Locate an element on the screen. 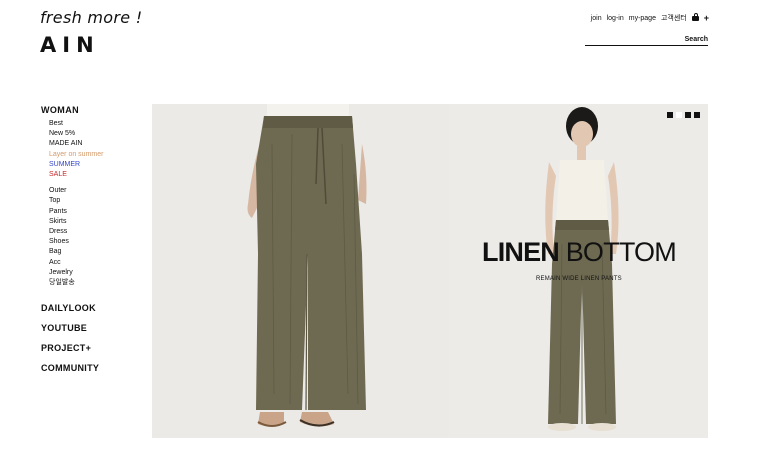 The height and width of the screenshot is (457, 773). slide-indicator is located at coordinates (683, 115).